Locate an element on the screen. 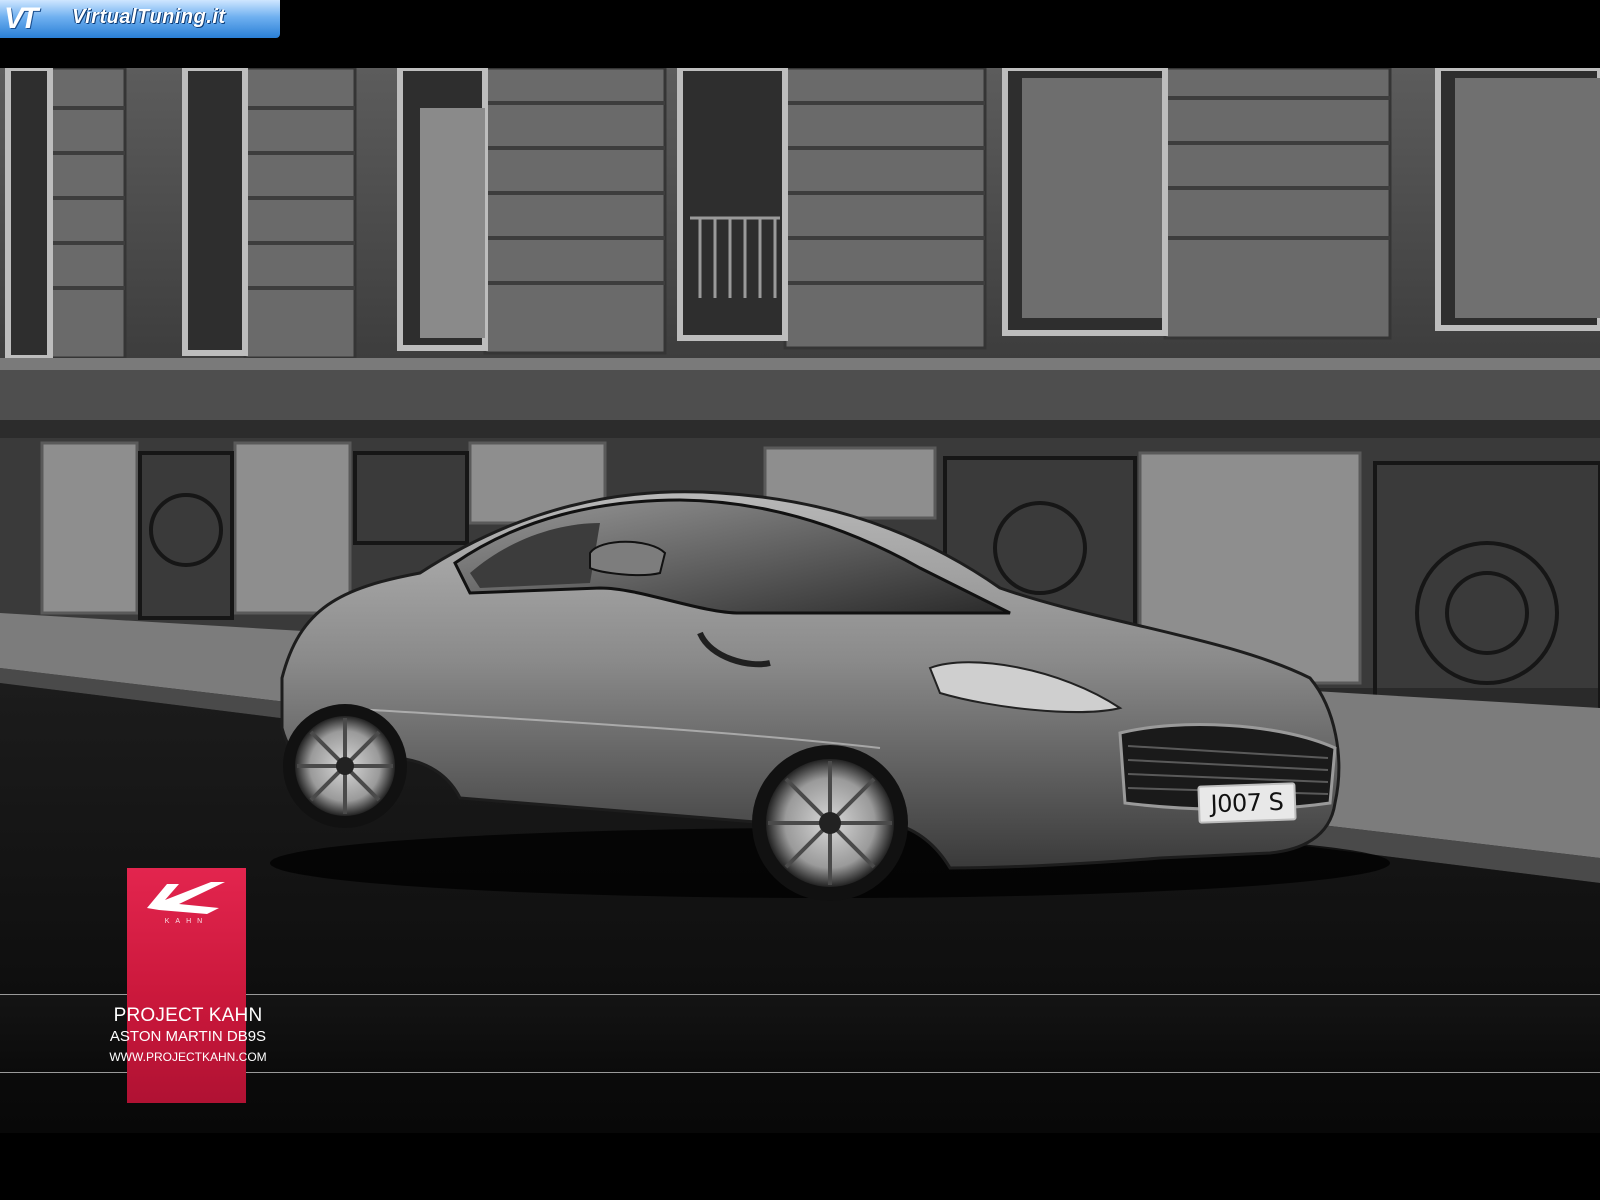 Image resolution: width=1600 pixels, height=1200 pixels. caption-url: WWW.PROJECTKAHN.COM is located at coordinates (188, 1057).